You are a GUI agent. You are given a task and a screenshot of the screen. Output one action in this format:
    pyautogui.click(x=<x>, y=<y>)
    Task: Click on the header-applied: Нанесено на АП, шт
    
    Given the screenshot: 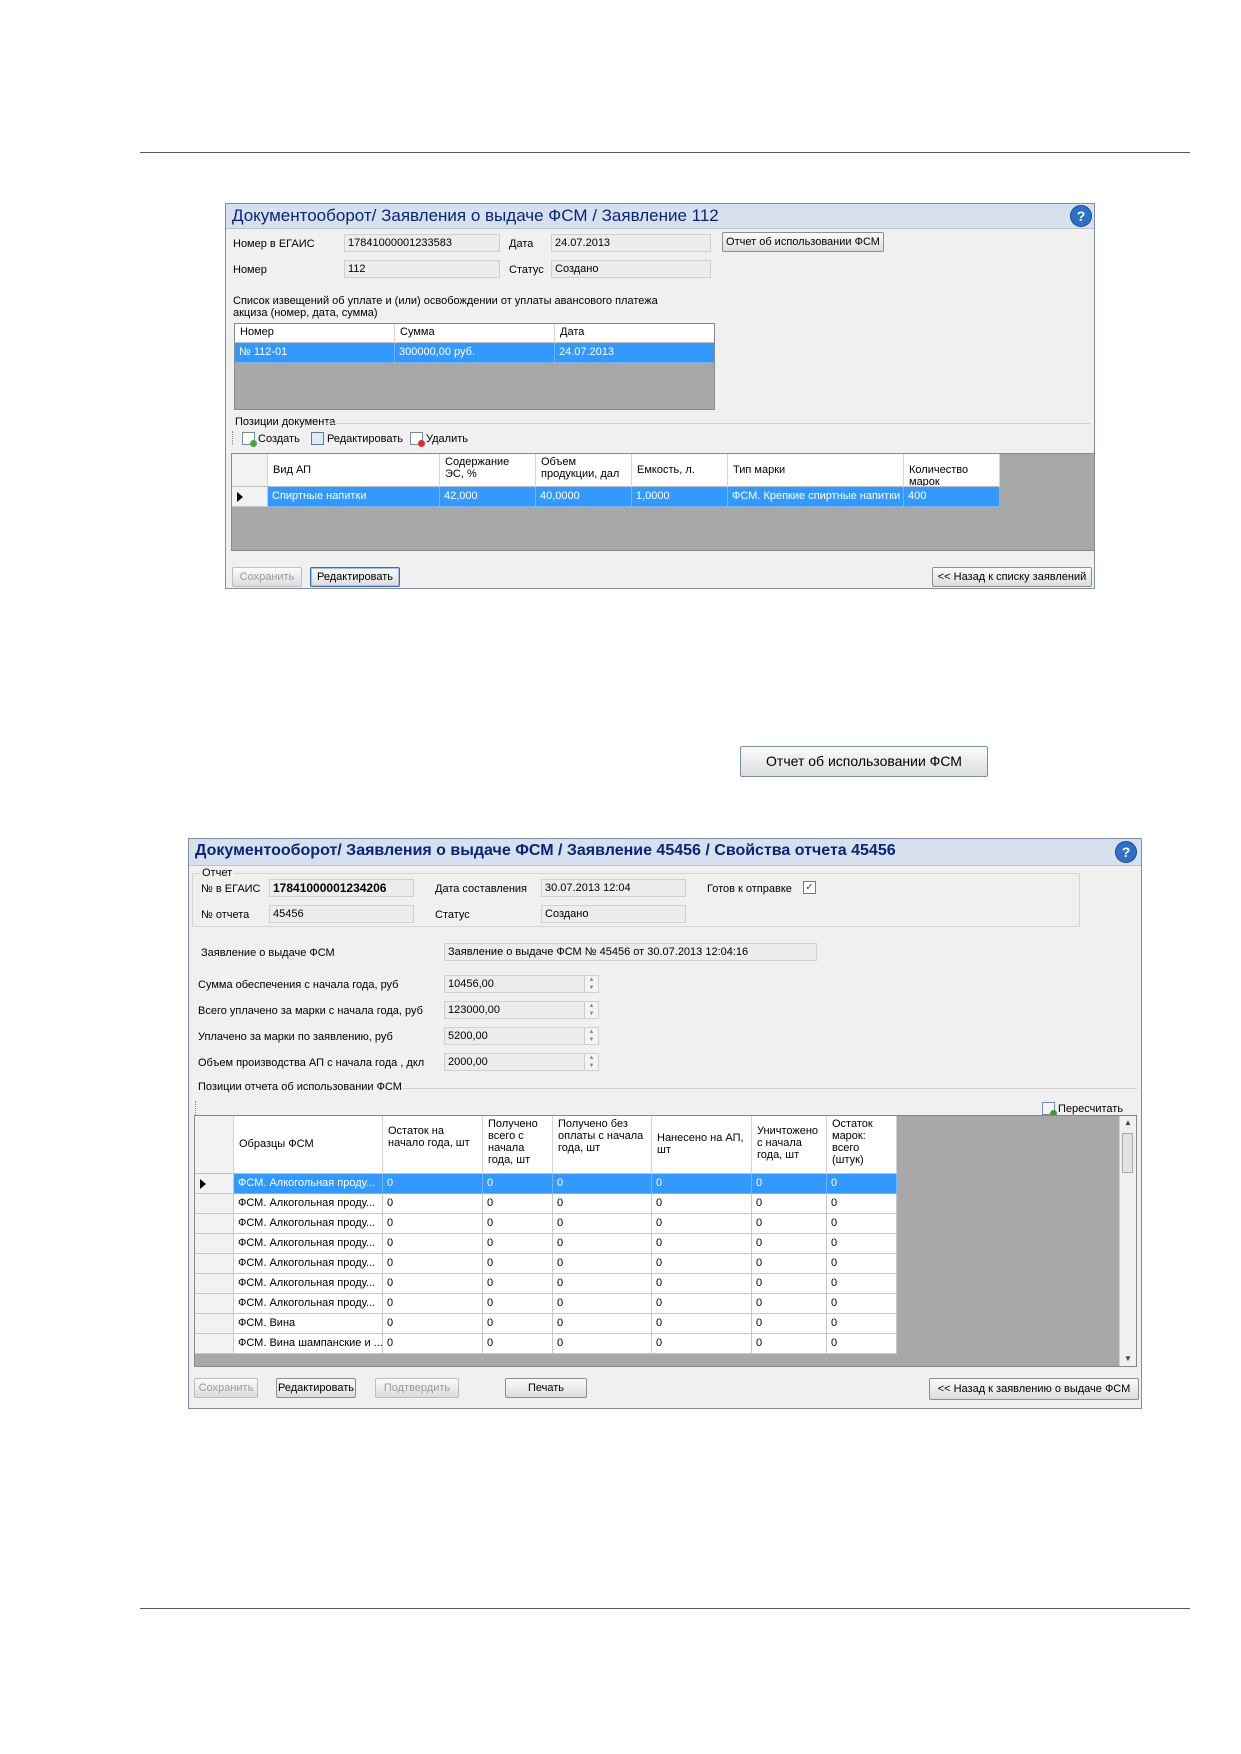 What is the action you would take?
    pyautogui.click(x=702, y=1145)
    